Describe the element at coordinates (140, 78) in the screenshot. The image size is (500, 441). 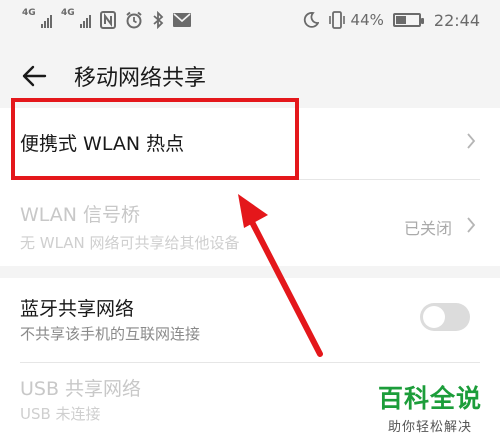
I see `page-title: 移动网络共享` at that location.